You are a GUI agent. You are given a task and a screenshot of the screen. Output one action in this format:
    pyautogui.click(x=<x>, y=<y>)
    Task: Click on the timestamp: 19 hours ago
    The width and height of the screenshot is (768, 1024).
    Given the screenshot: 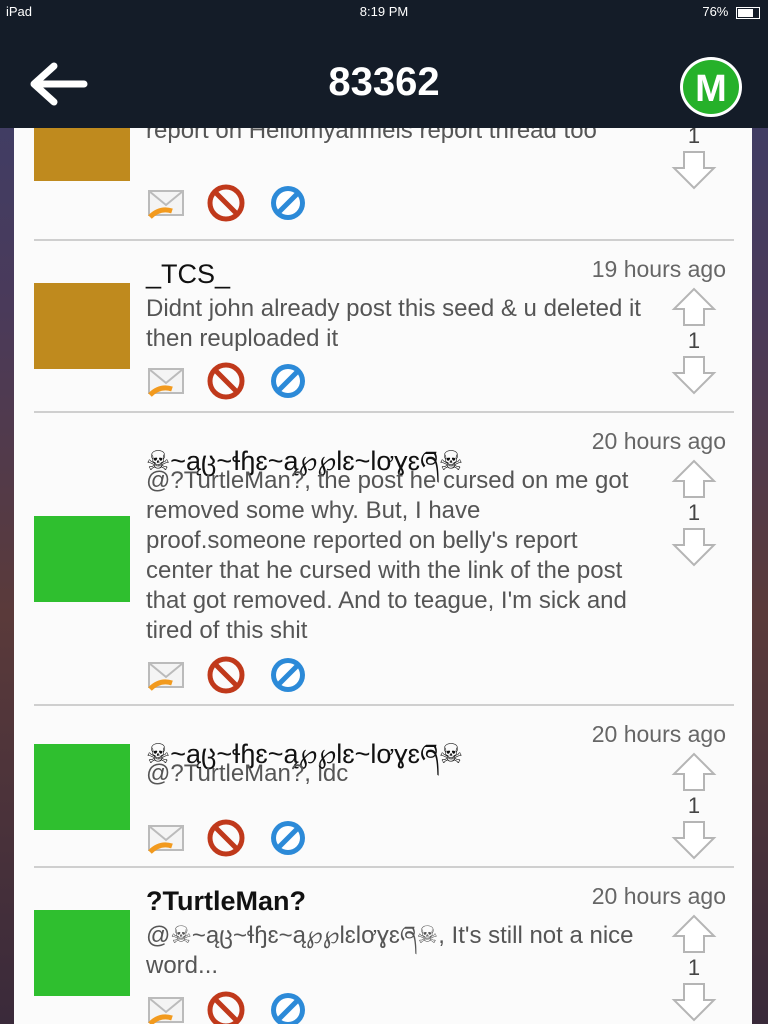 What is the action you would take?
    pyautogui.click(x=658, y=269)
    